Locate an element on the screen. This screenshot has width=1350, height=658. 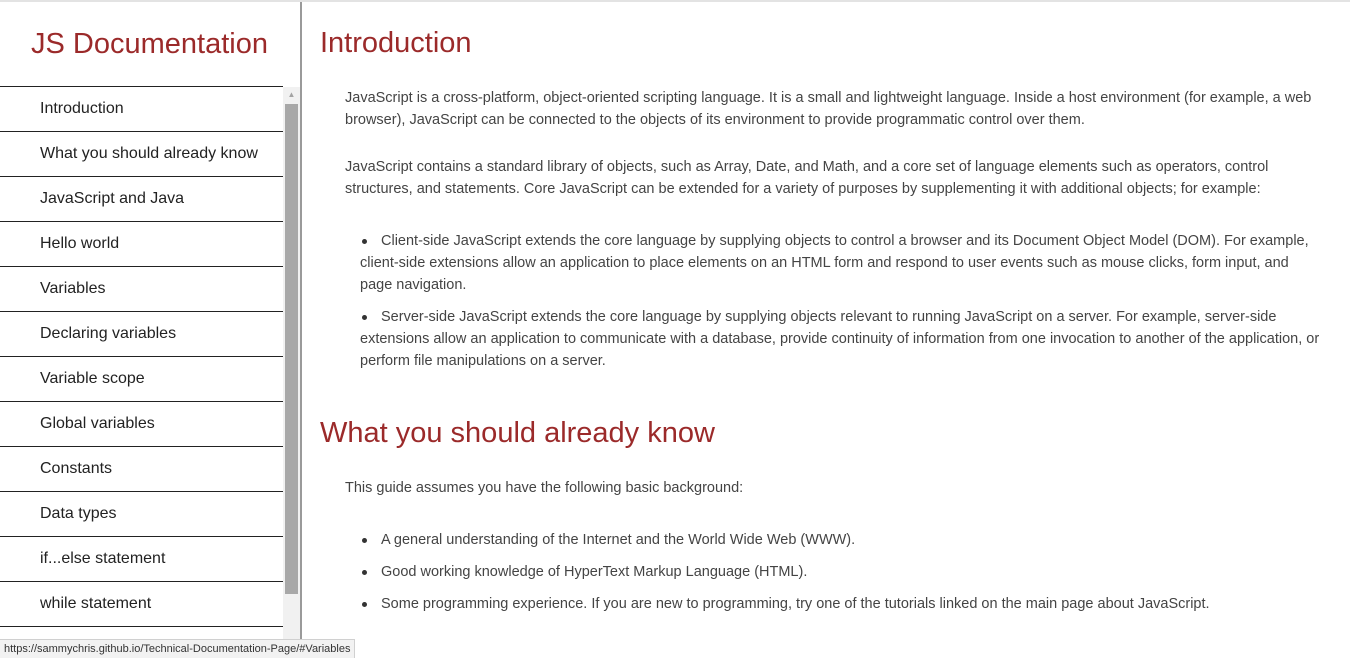
section-title-introduction: Introduction is located at coordinates (396, 43).